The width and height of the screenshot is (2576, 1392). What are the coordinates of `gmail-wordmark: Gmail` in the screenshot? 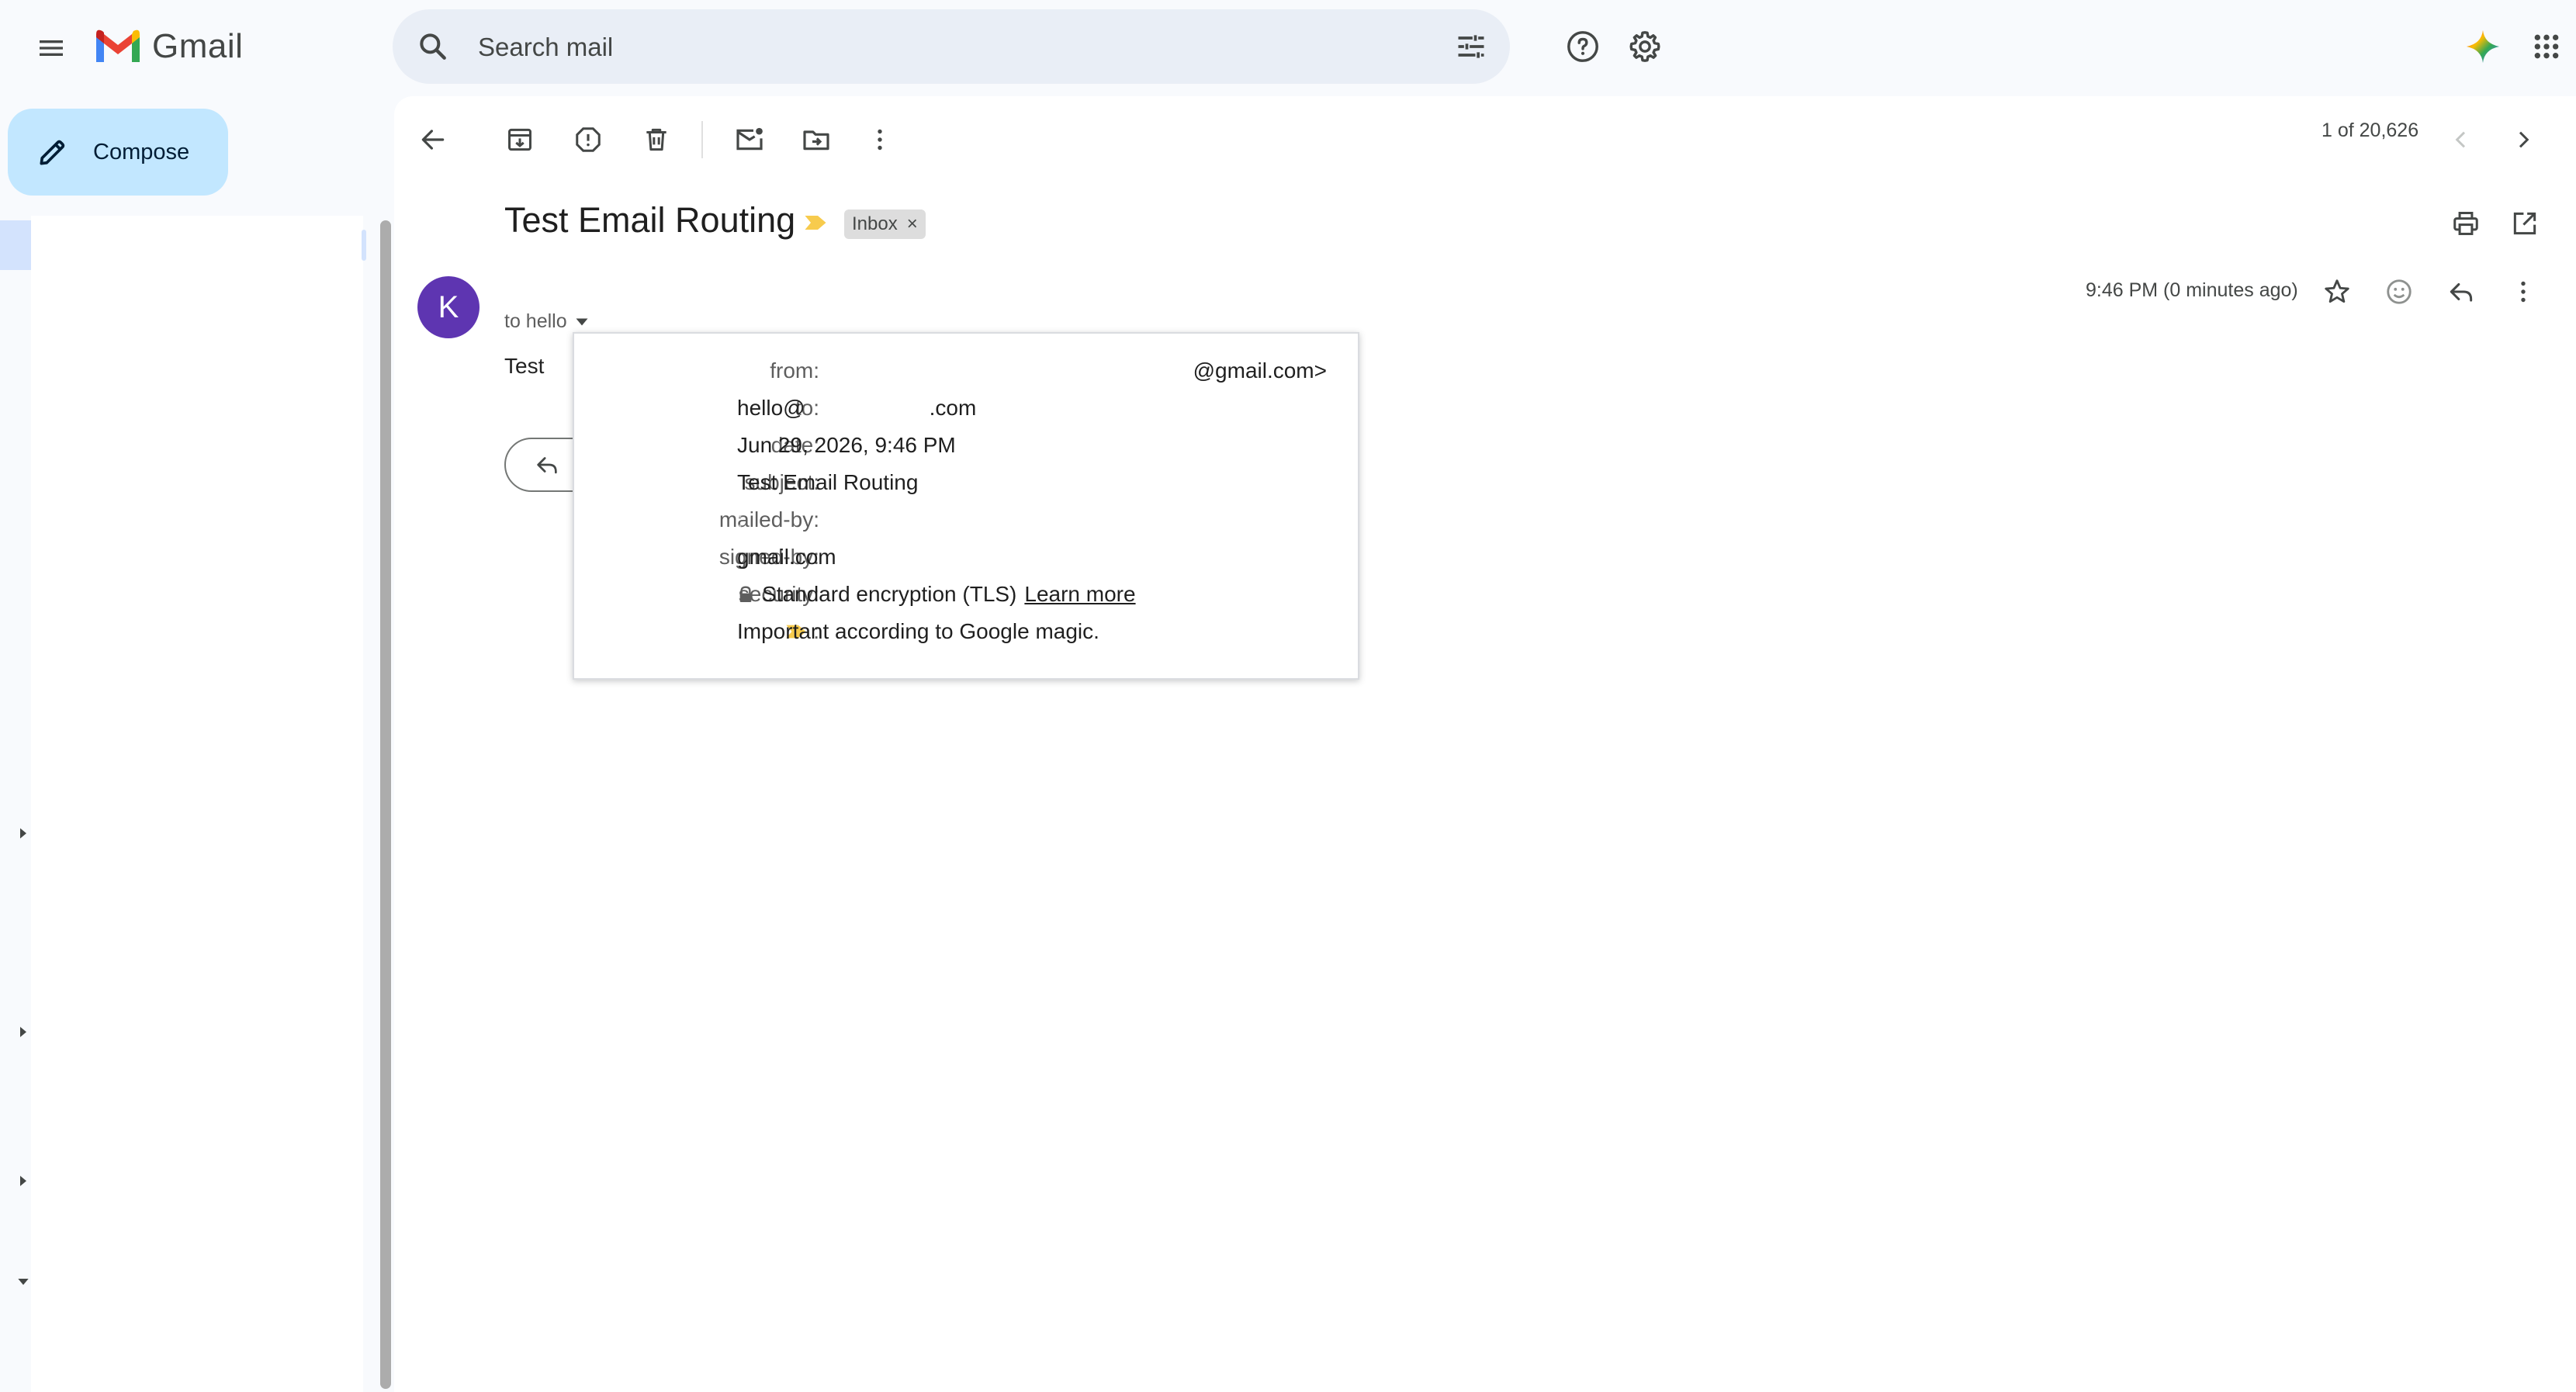 It's located at (198, 46).